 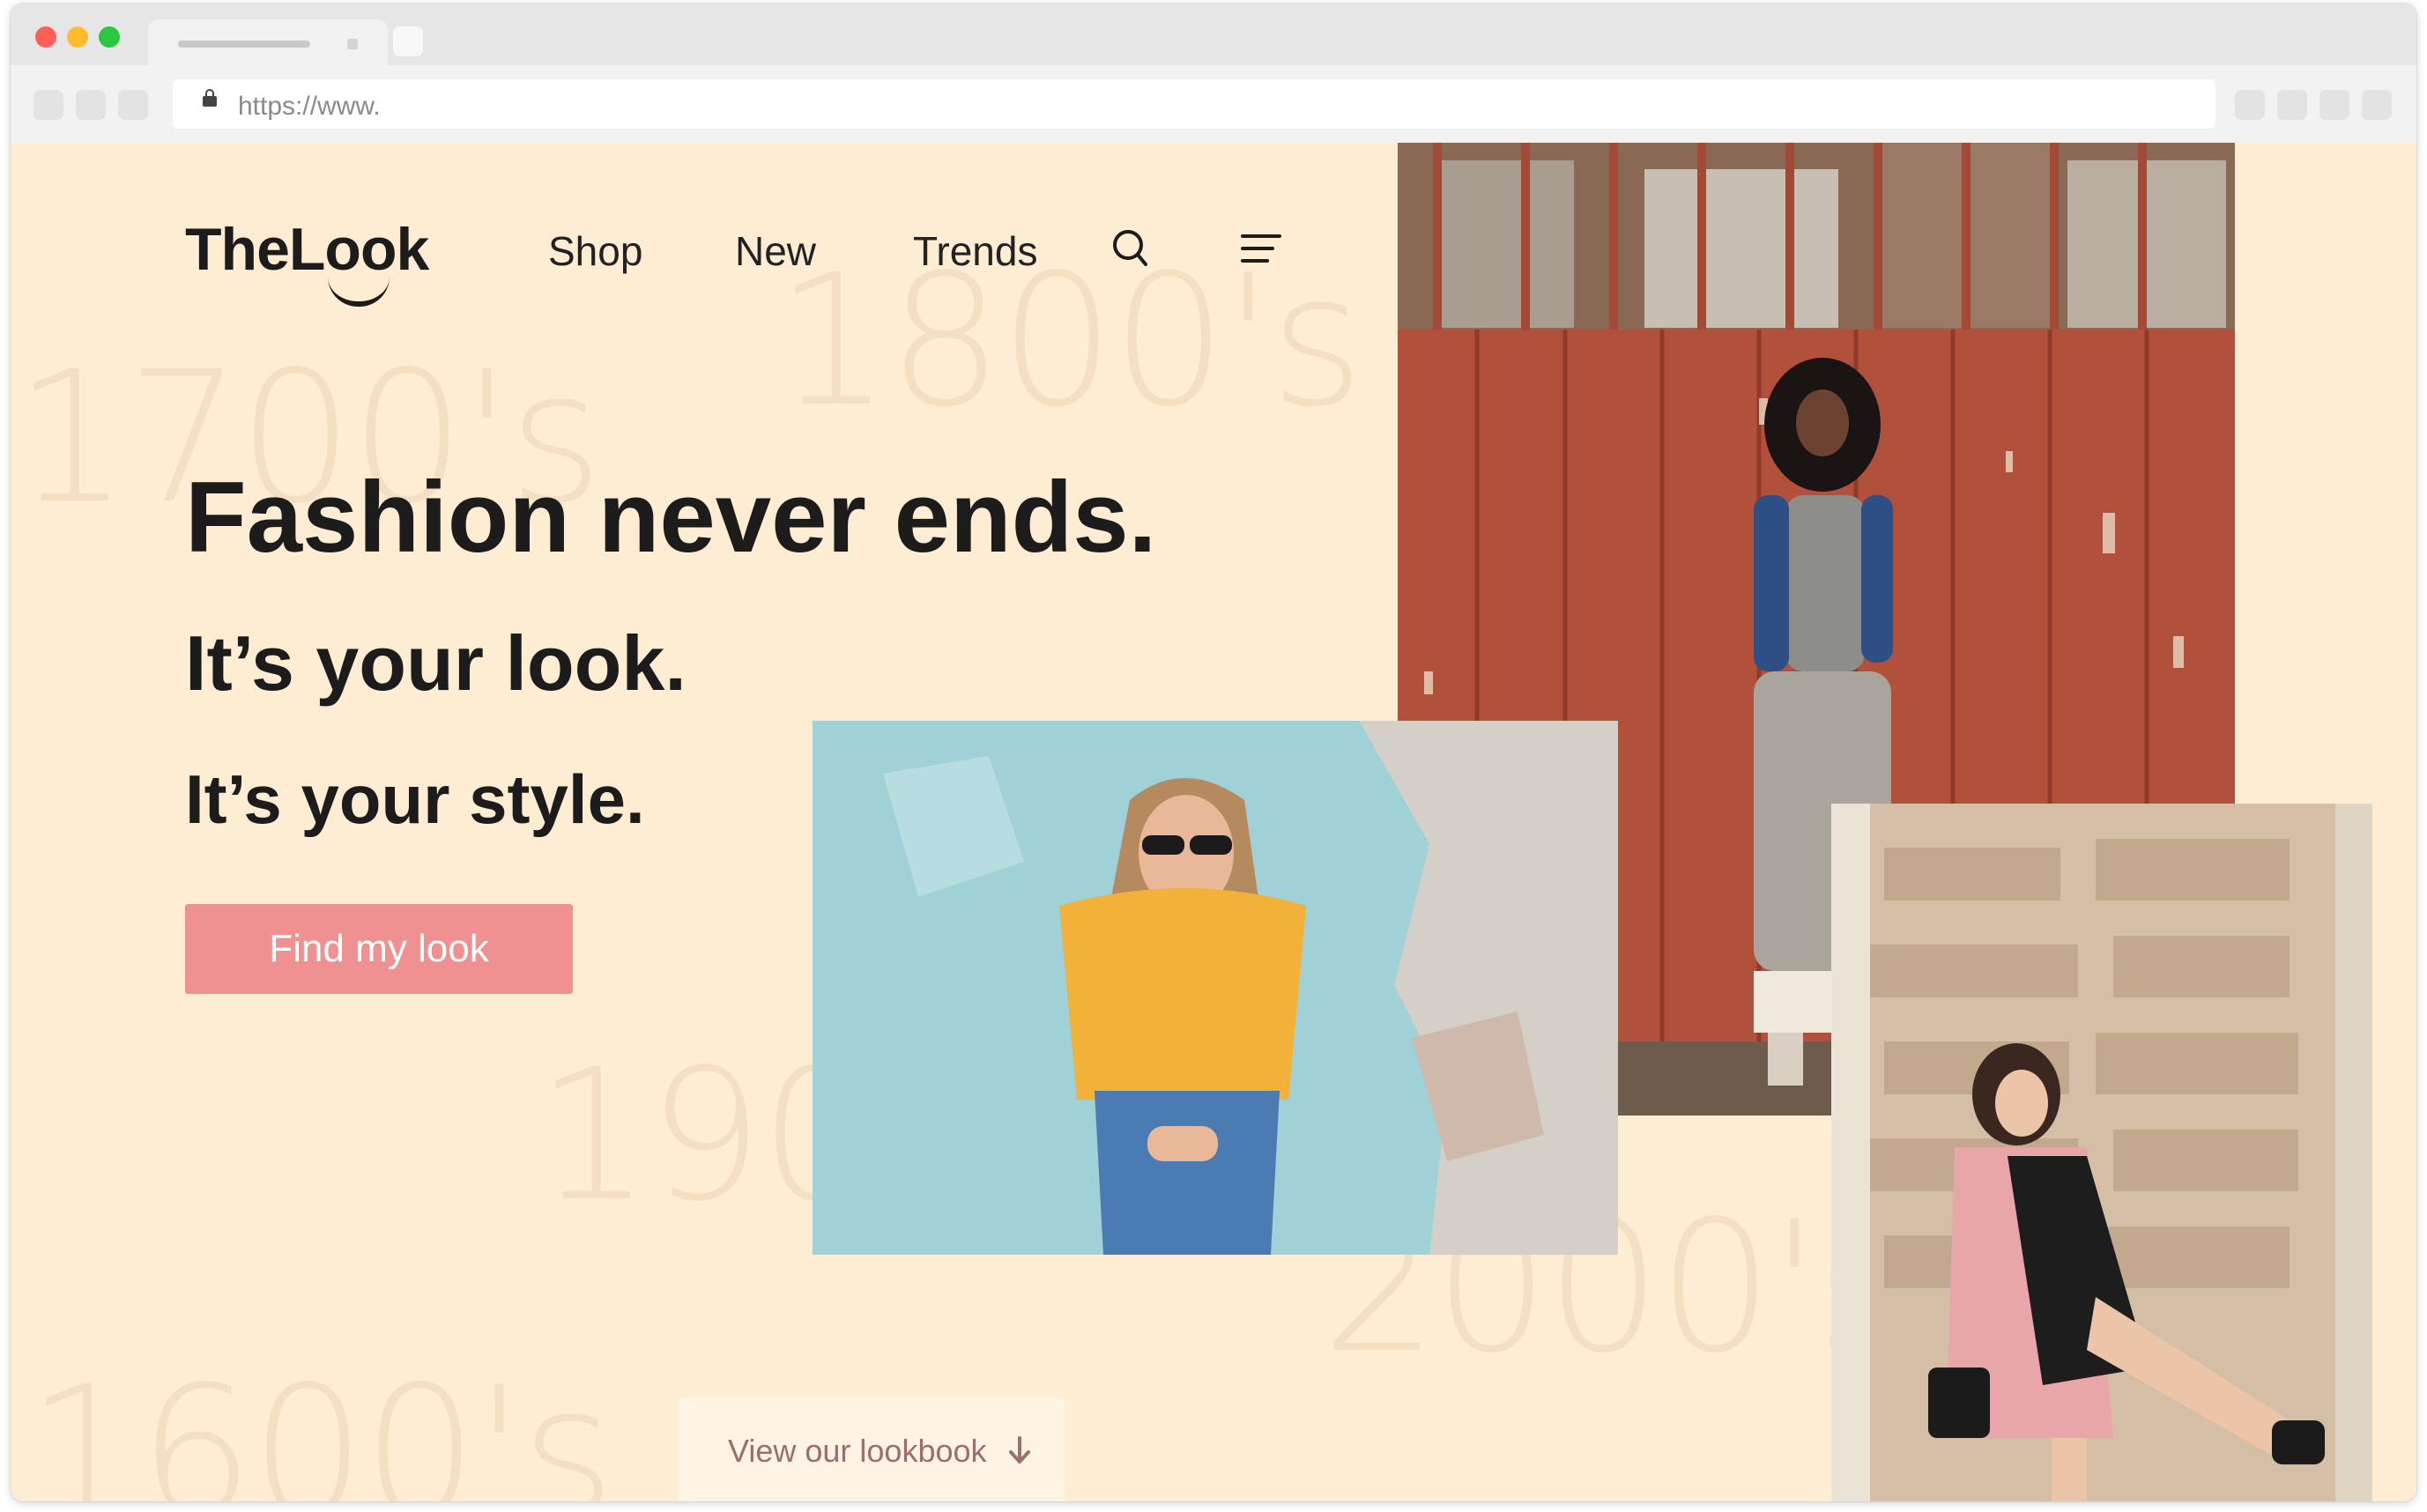 I want to click on lock-icon, so click(x=210, y=98).